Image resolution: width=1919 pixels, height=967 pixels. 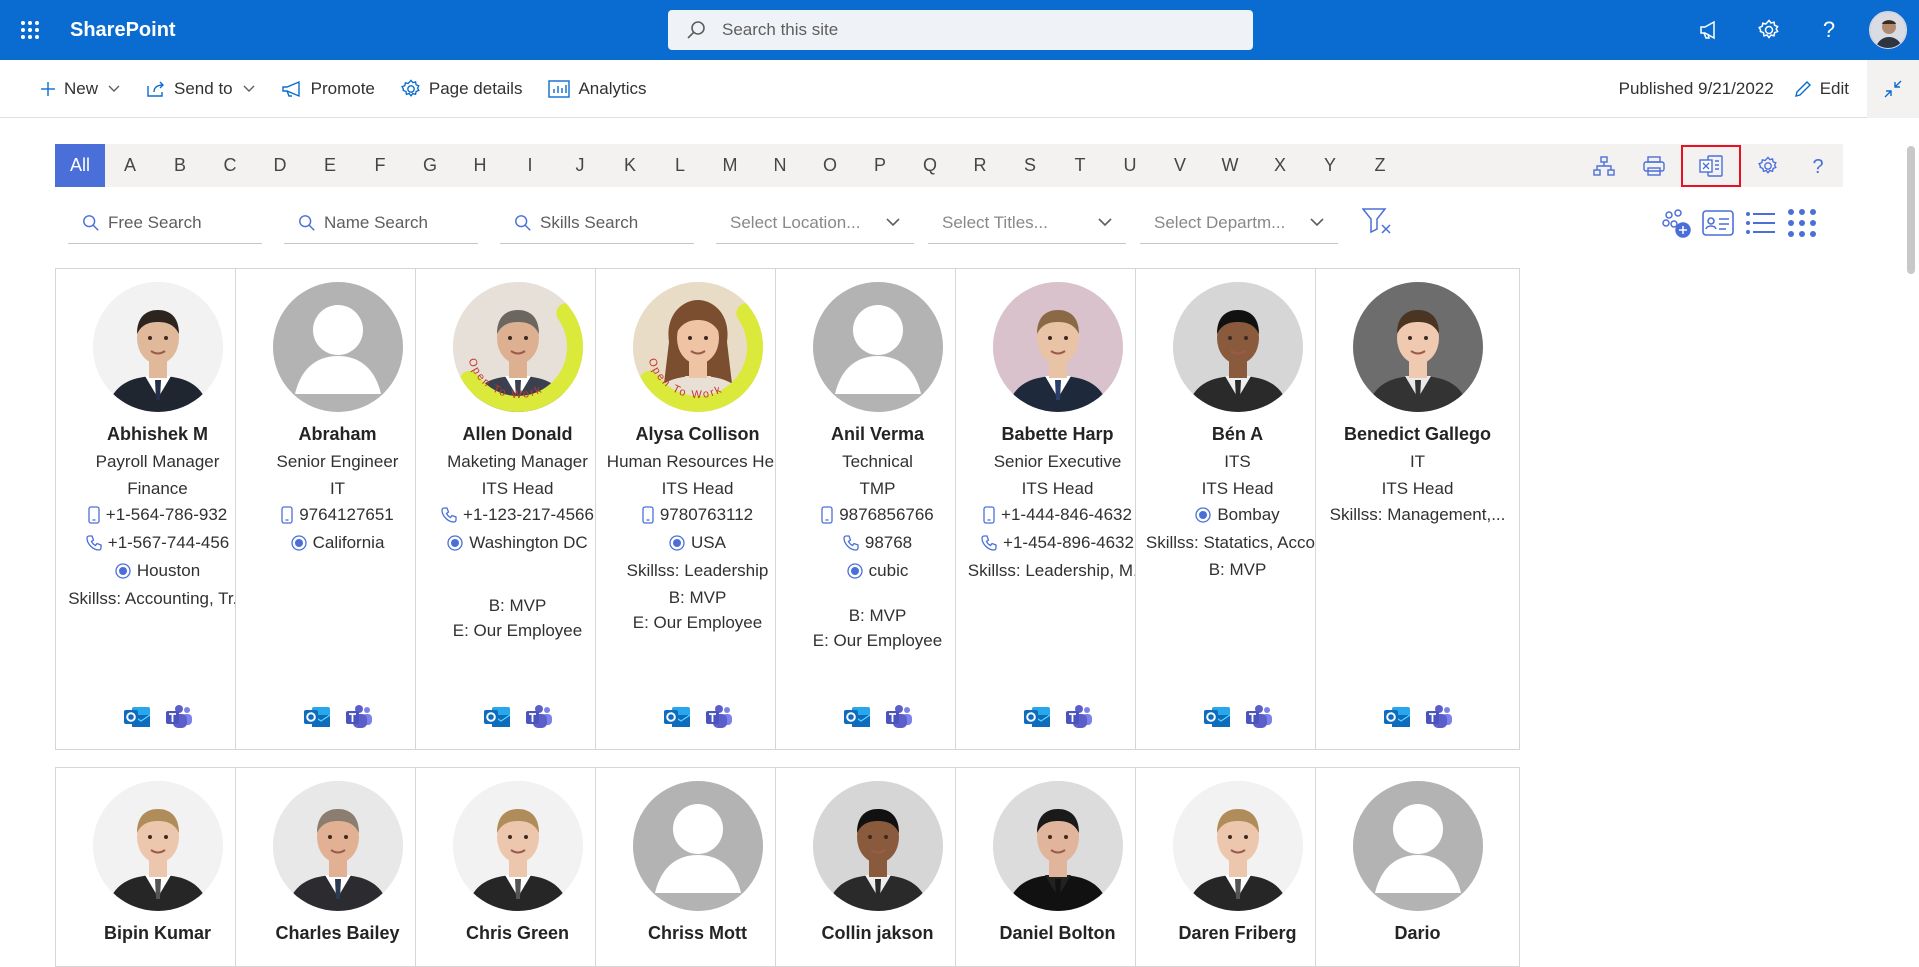 What do you see at coordinates (877, 867) in the screenshot?
I see `person-card: Collin jakson` at bounding box center [877, 867].